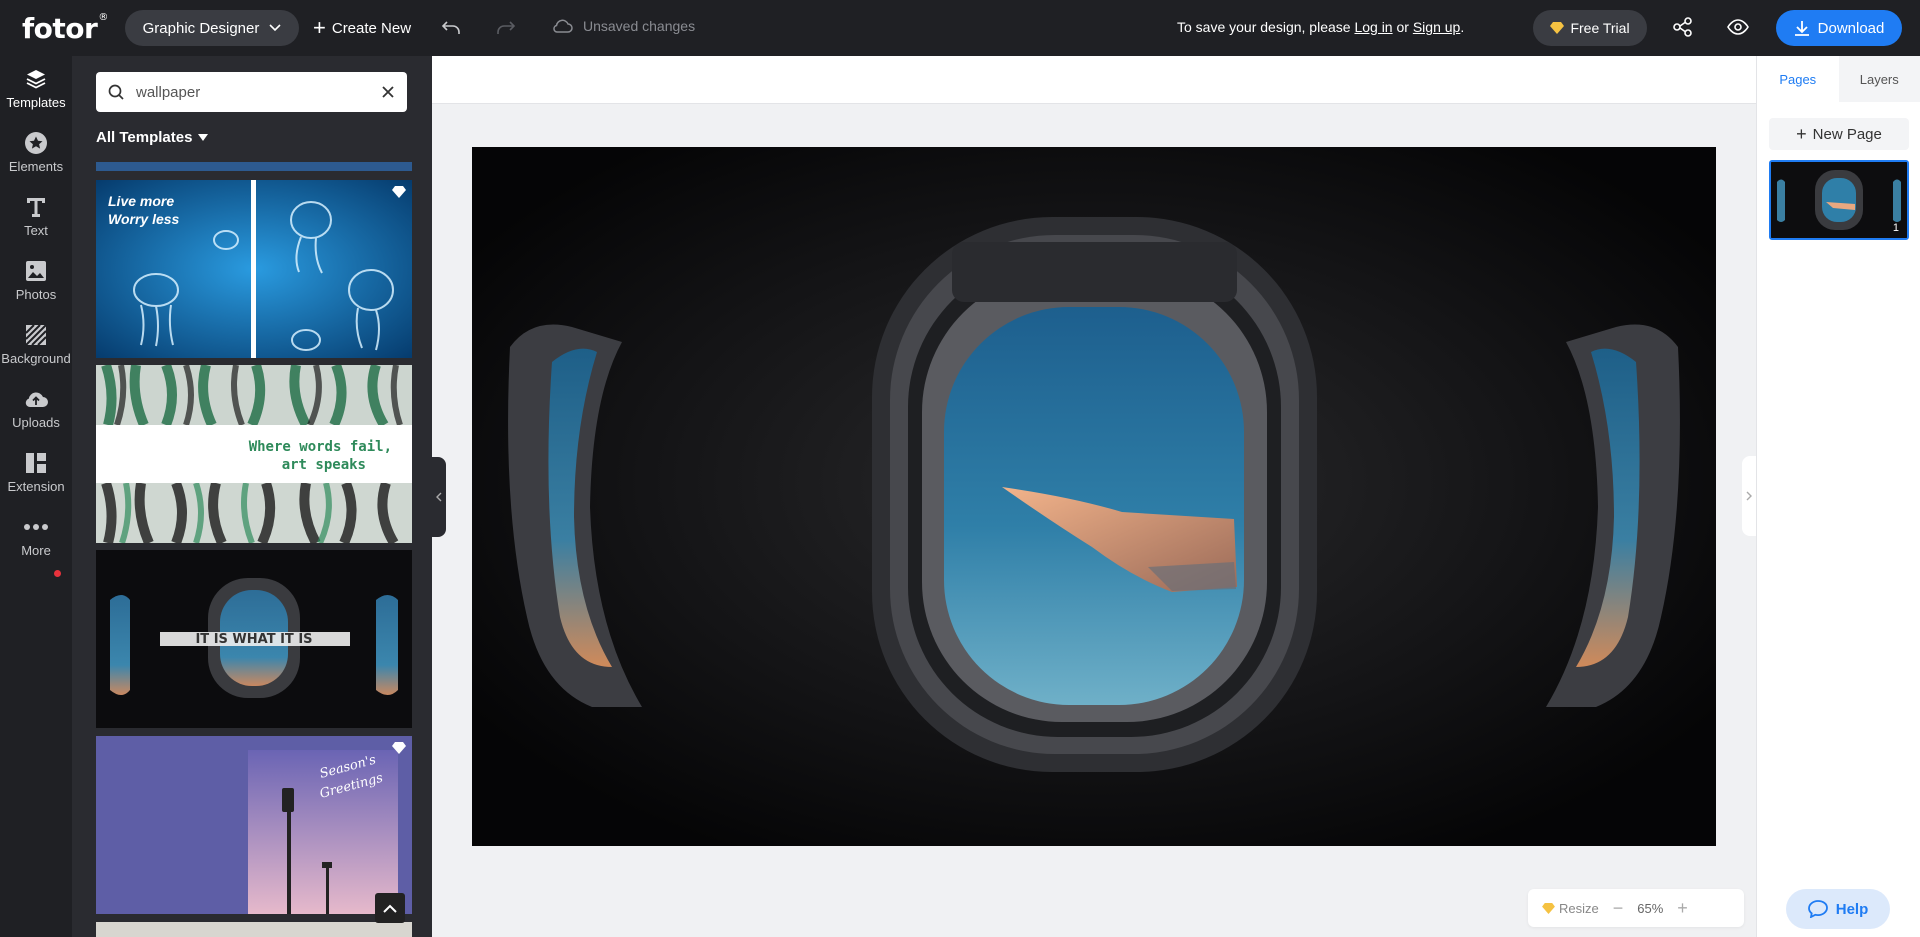  Describe the element at coordinates (275, 28) in the screenshot. I see `chevron-down-icon` at that location.